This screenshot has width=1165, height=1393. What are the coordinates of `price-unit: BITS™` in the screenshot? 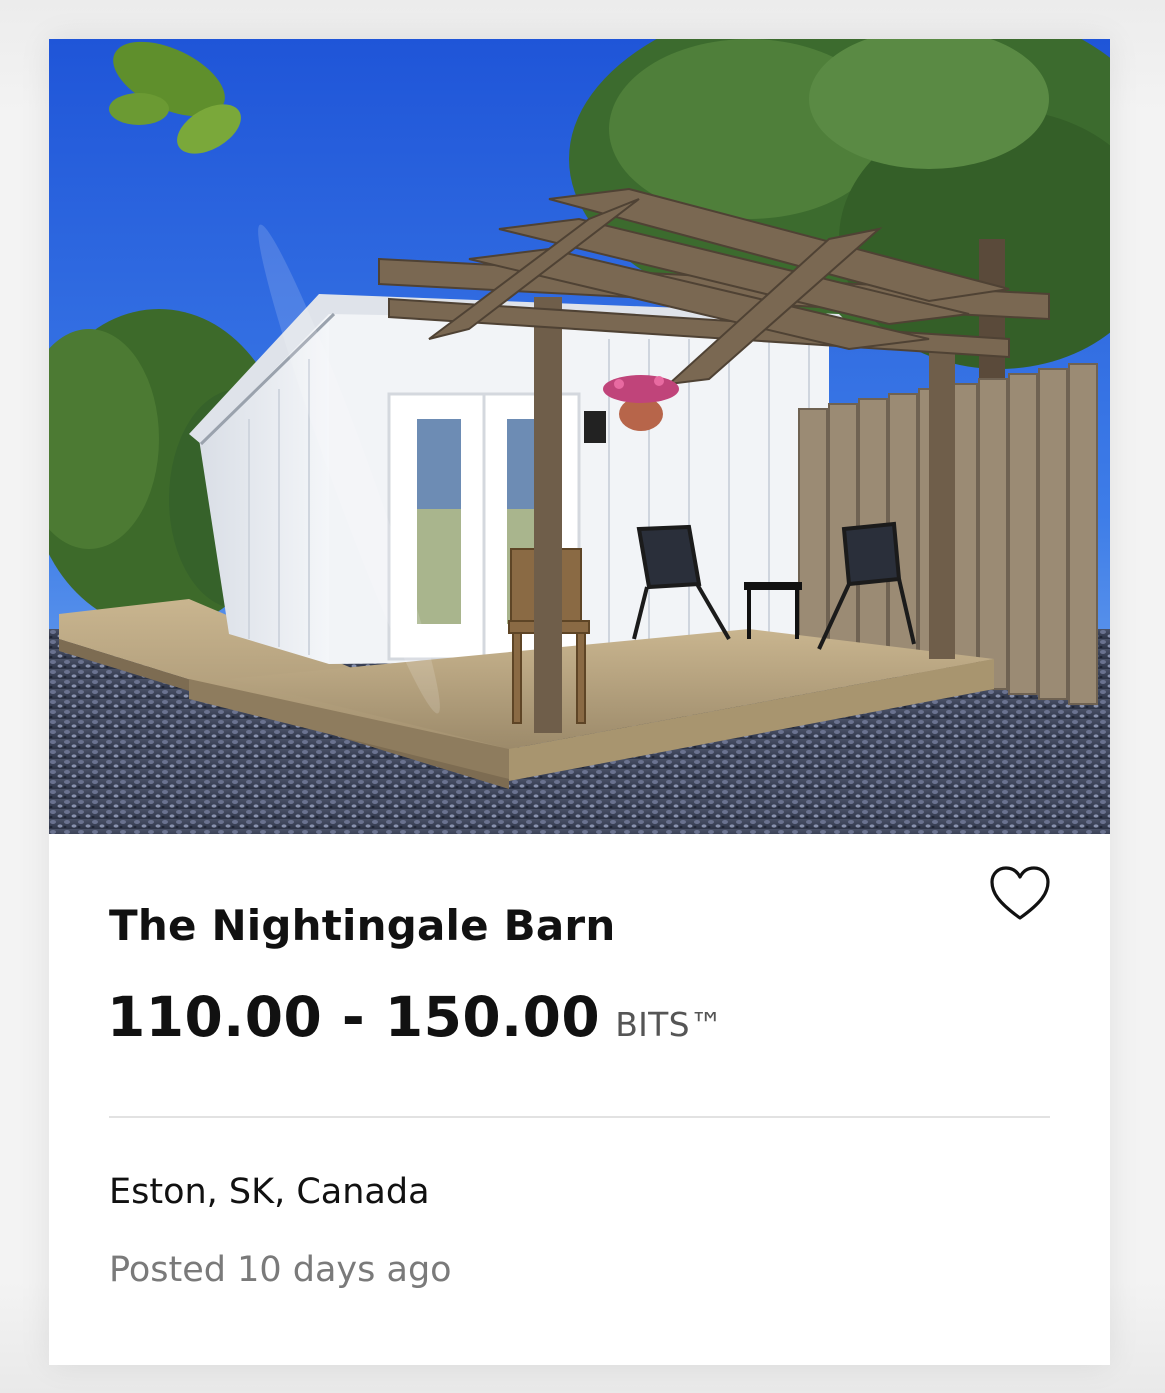 It's located at (669, 1024).